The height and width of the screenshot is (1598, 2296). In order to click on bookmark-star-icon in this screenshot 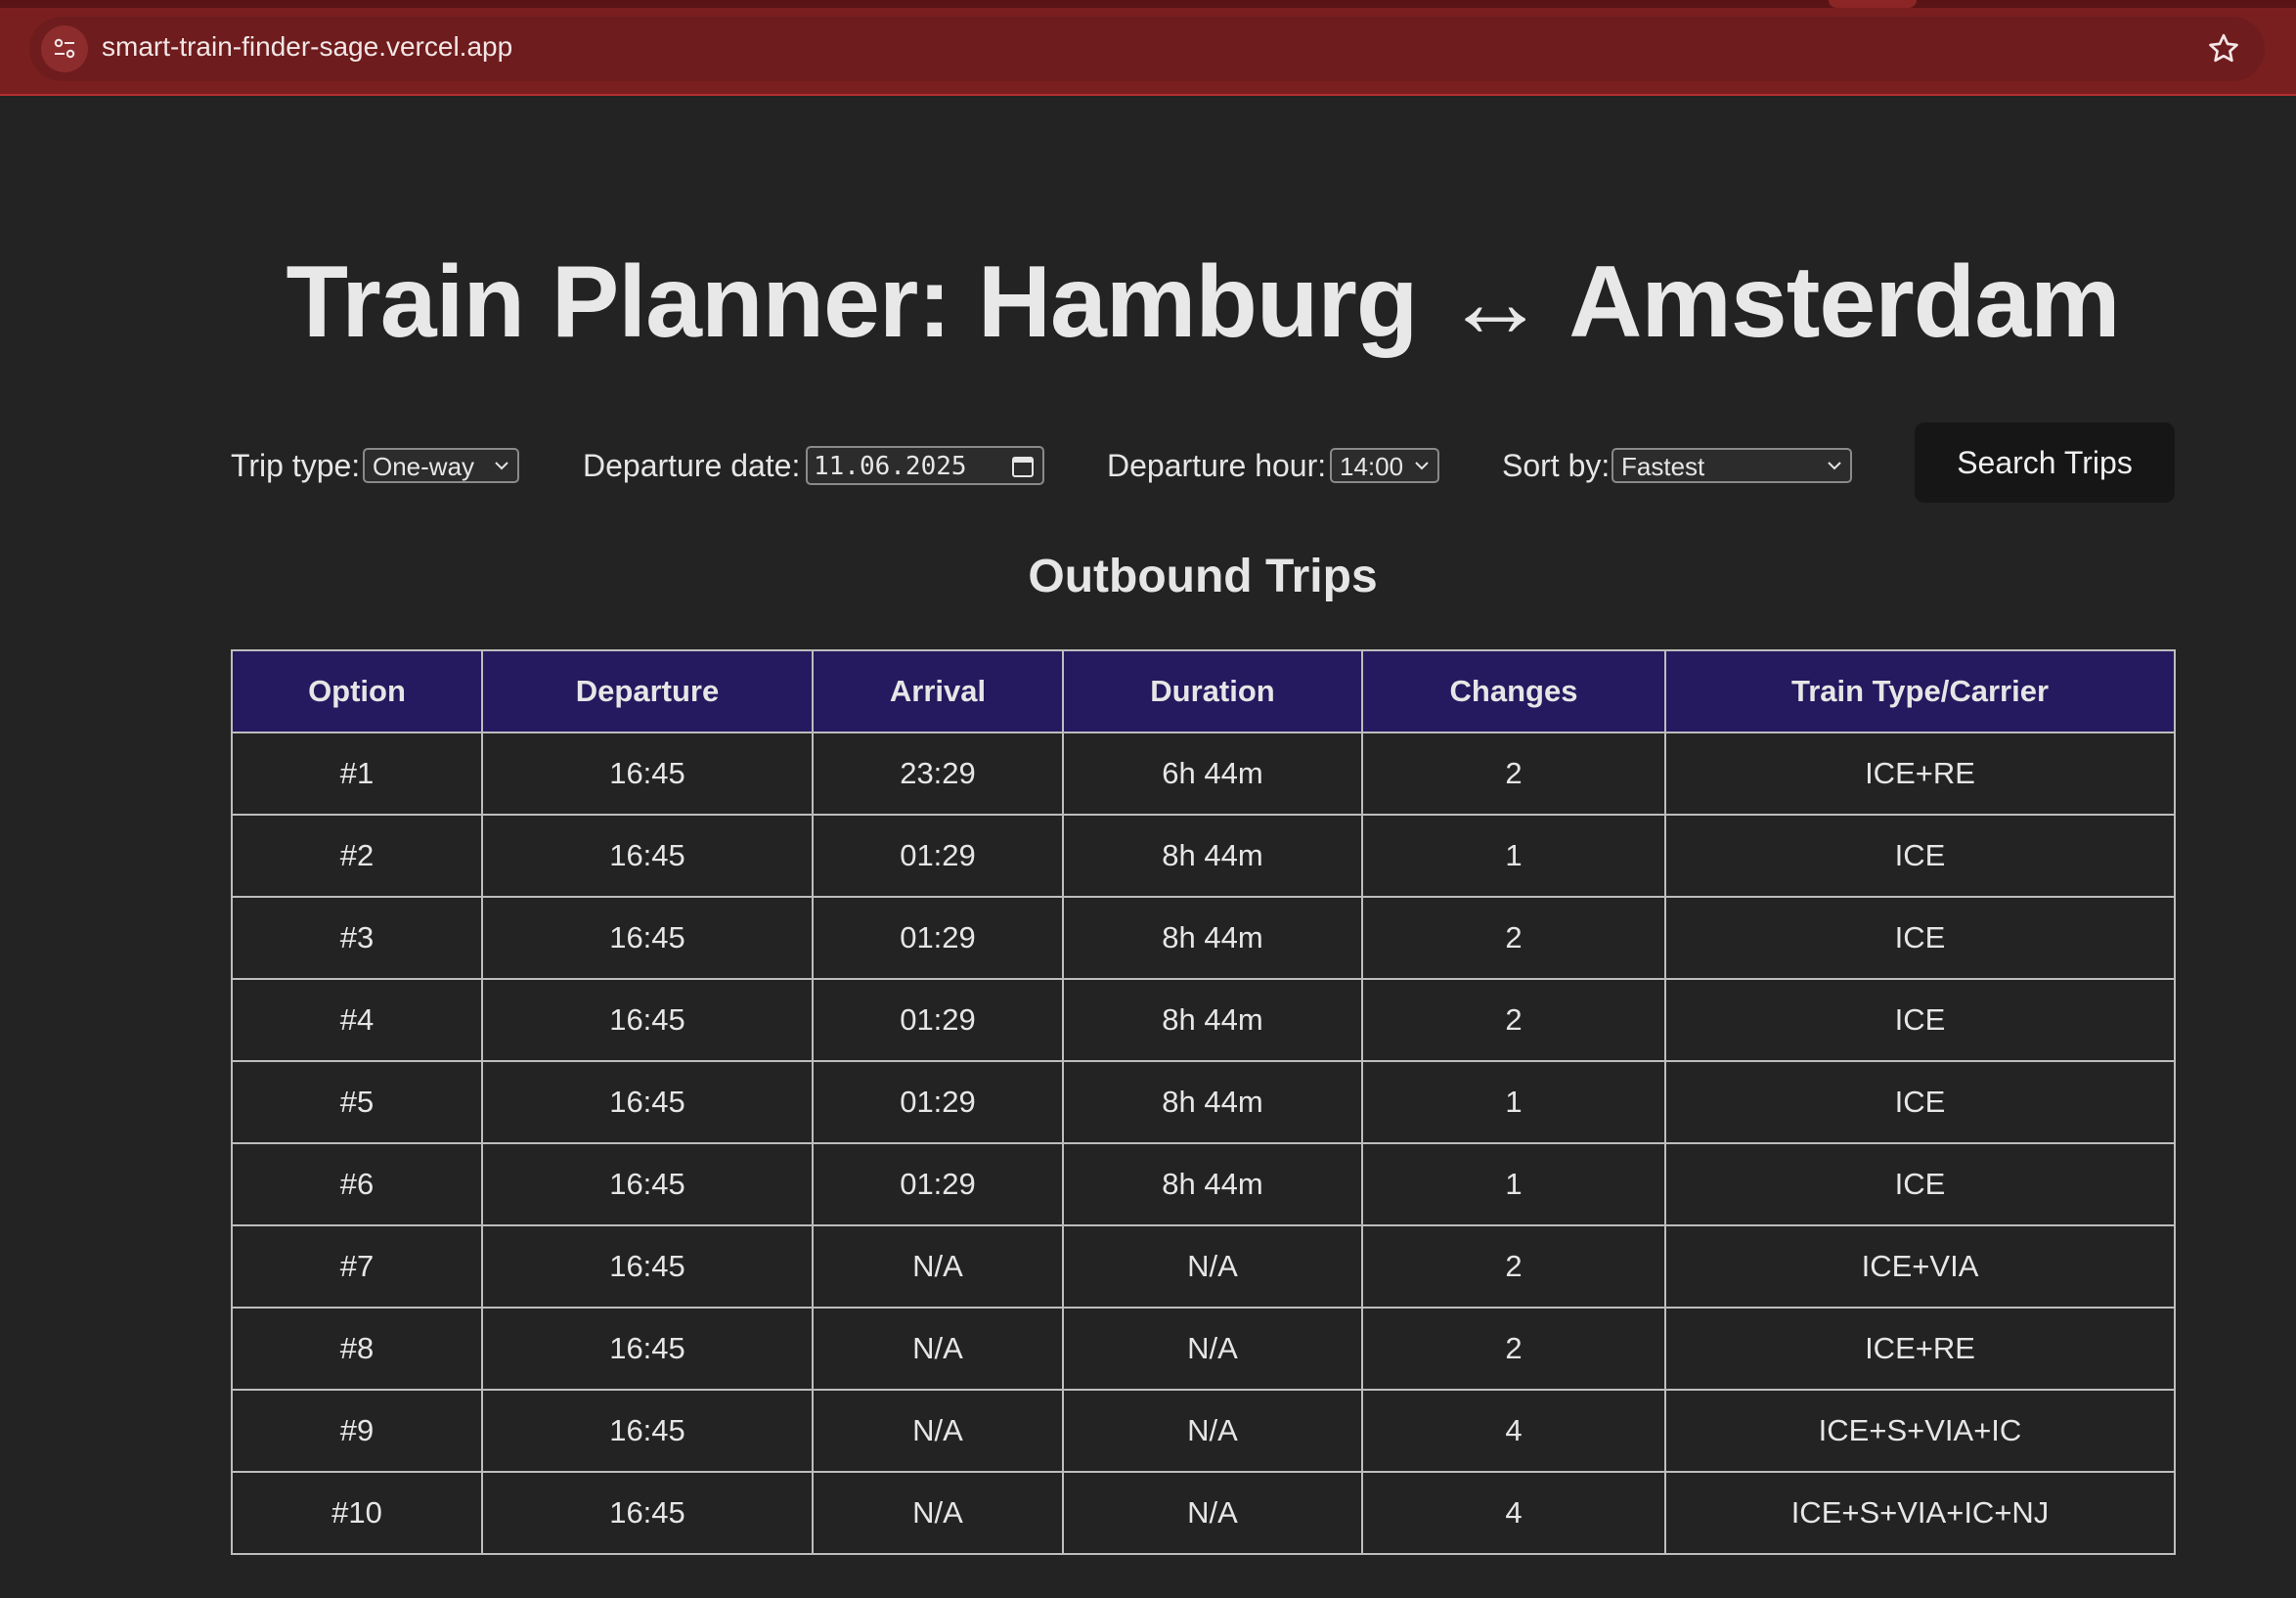, I will do `click(2223, 49)`.